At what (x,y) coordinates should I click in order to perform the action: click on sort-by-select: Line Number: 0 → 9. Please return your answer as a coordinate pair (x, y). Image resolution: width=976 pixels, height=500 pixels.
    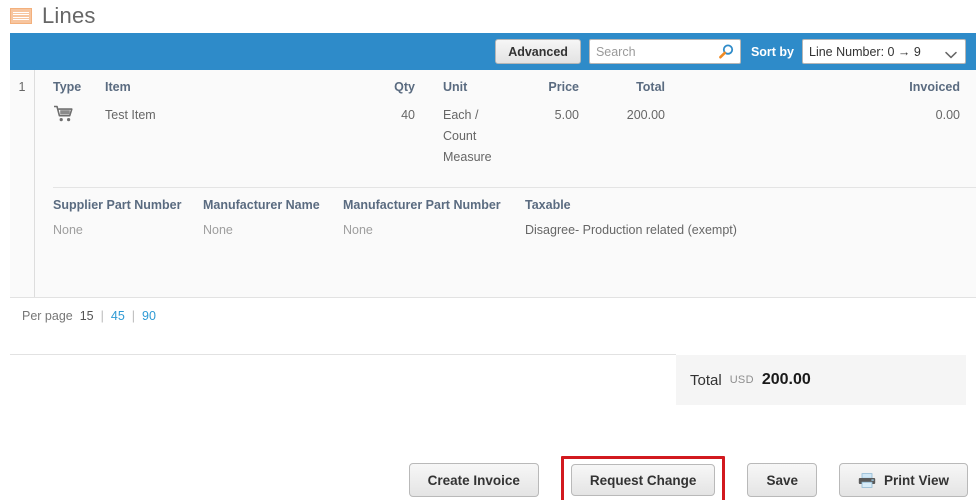
    Looking at the image, I should click on (884, 51).